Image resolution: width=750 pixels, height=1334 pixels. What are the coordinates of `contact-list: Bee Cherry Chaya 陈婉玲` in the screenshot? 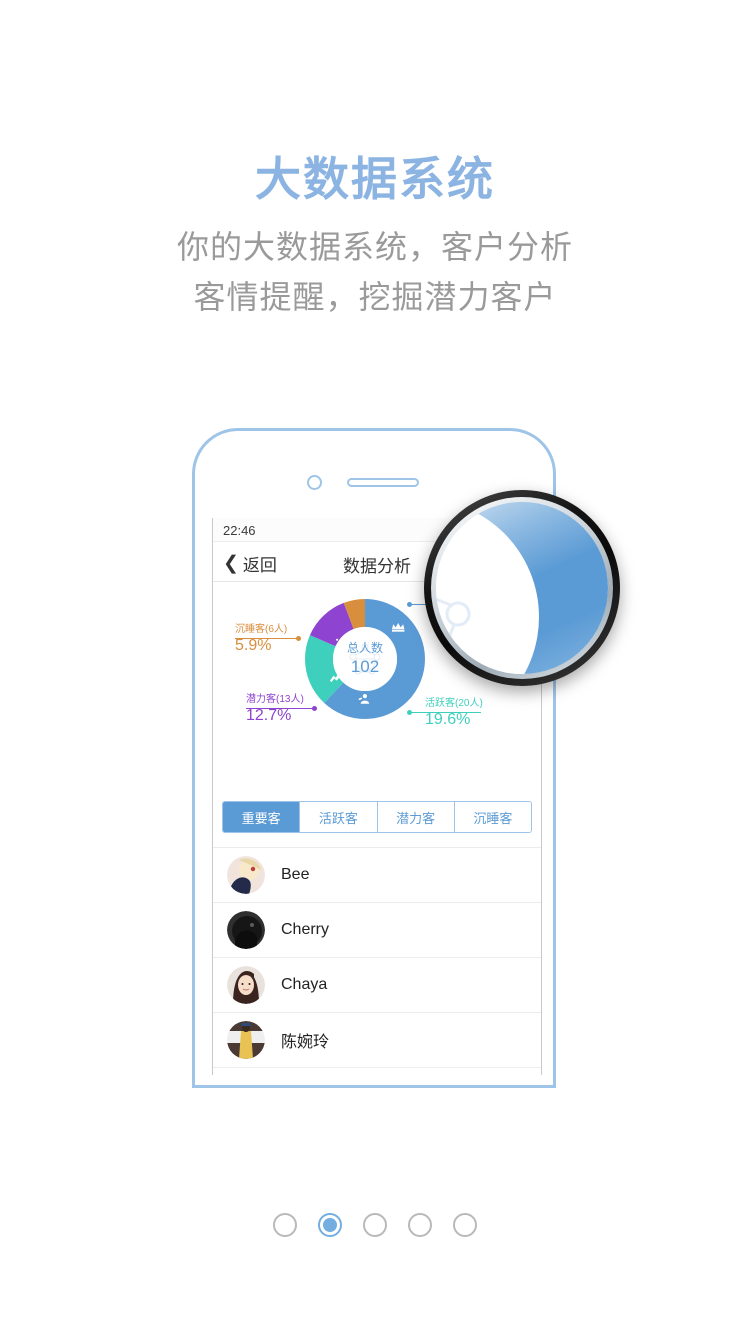 It's located at (377, 957).